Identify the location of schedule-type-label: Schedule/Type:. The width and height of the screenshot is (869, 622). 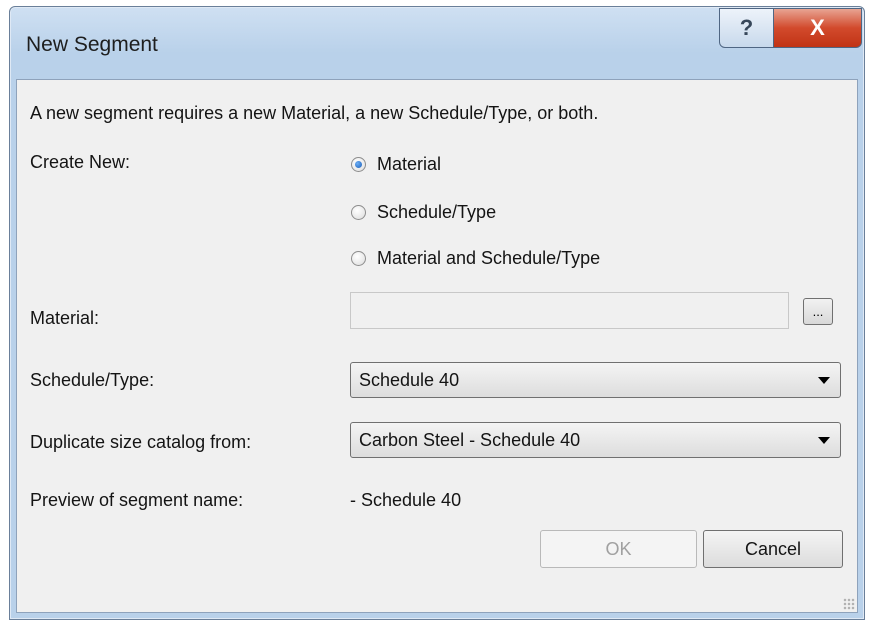
(92, 380).